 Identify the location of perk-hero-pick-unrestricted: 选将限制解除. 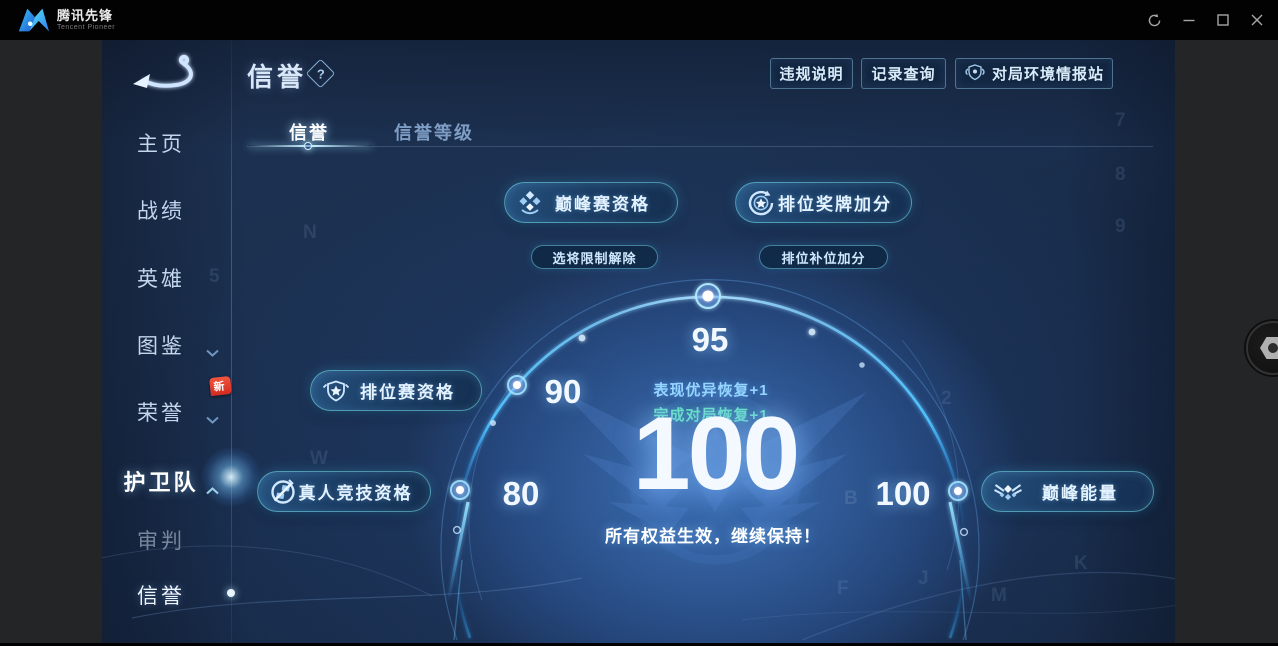
(594, 257).